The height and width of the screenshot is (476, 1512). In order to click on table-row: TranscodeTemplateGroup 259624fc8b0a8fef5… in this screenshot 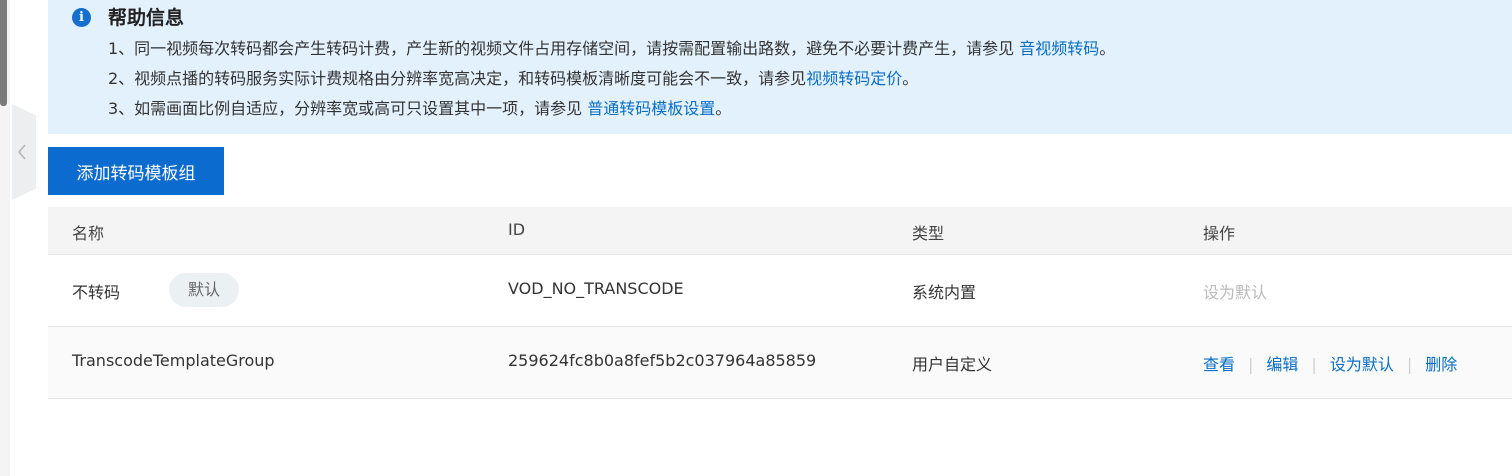, I will do `click(780, 363)`.